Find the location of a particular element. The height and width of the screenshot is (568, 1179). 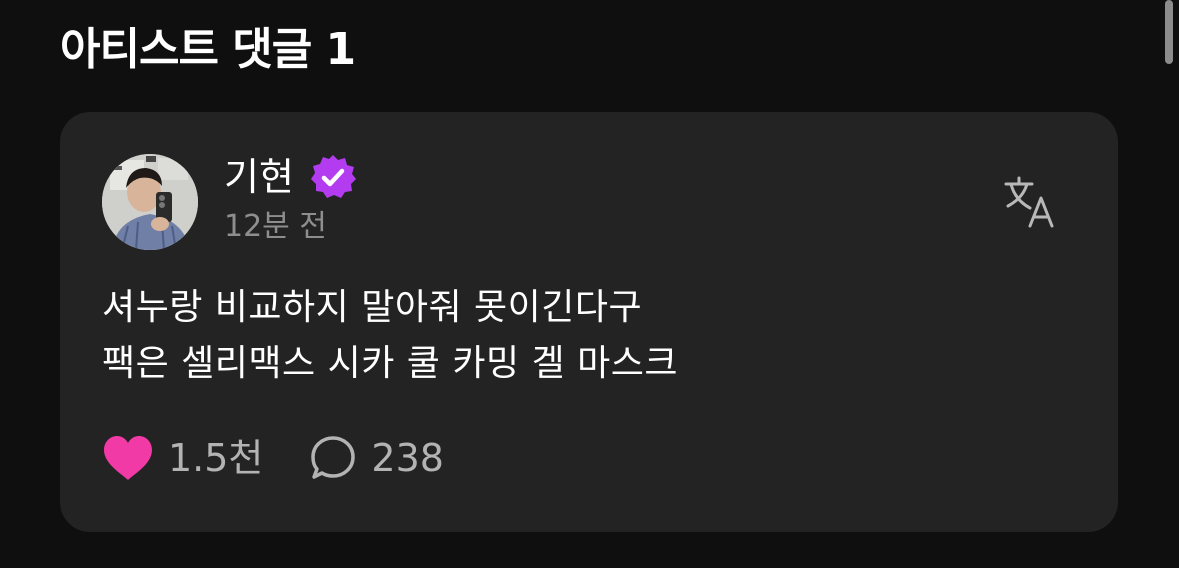

comment-body: 셔누랑 비교하지 말아줘 못이긴다구 팩은 셀리맥스 시카 쿨 카밍 겔 마스크 is located at coordinates (390, 336).